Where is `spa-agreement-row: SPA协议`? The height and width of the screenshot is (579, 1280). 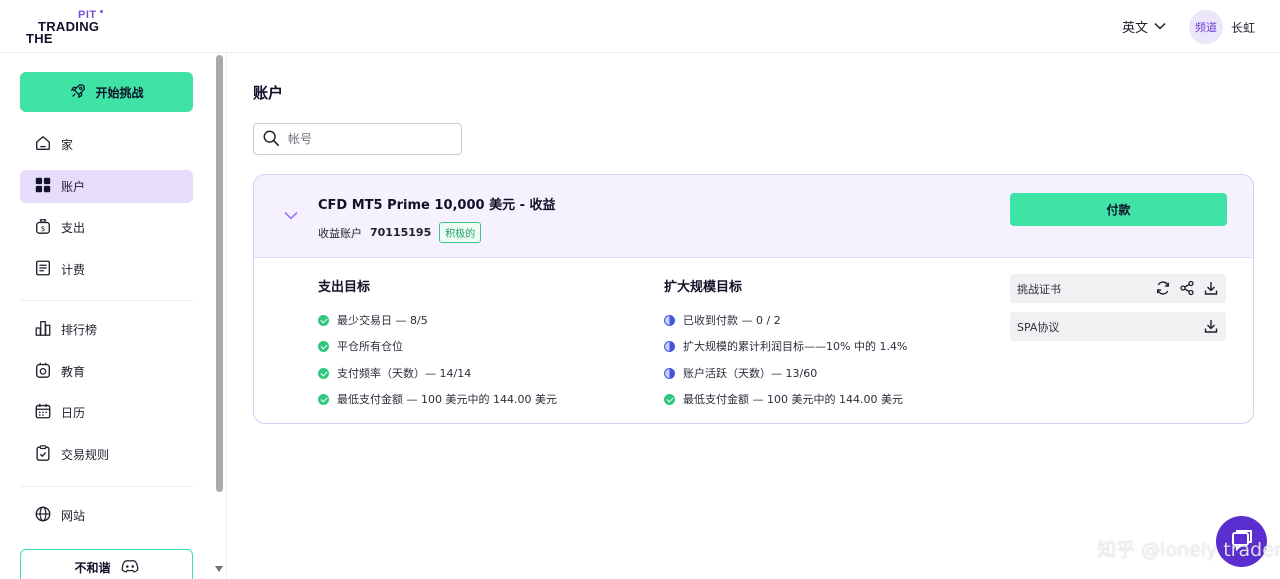 spa-agreement-row: SPA协议 is located at coordinates (1118, 326).